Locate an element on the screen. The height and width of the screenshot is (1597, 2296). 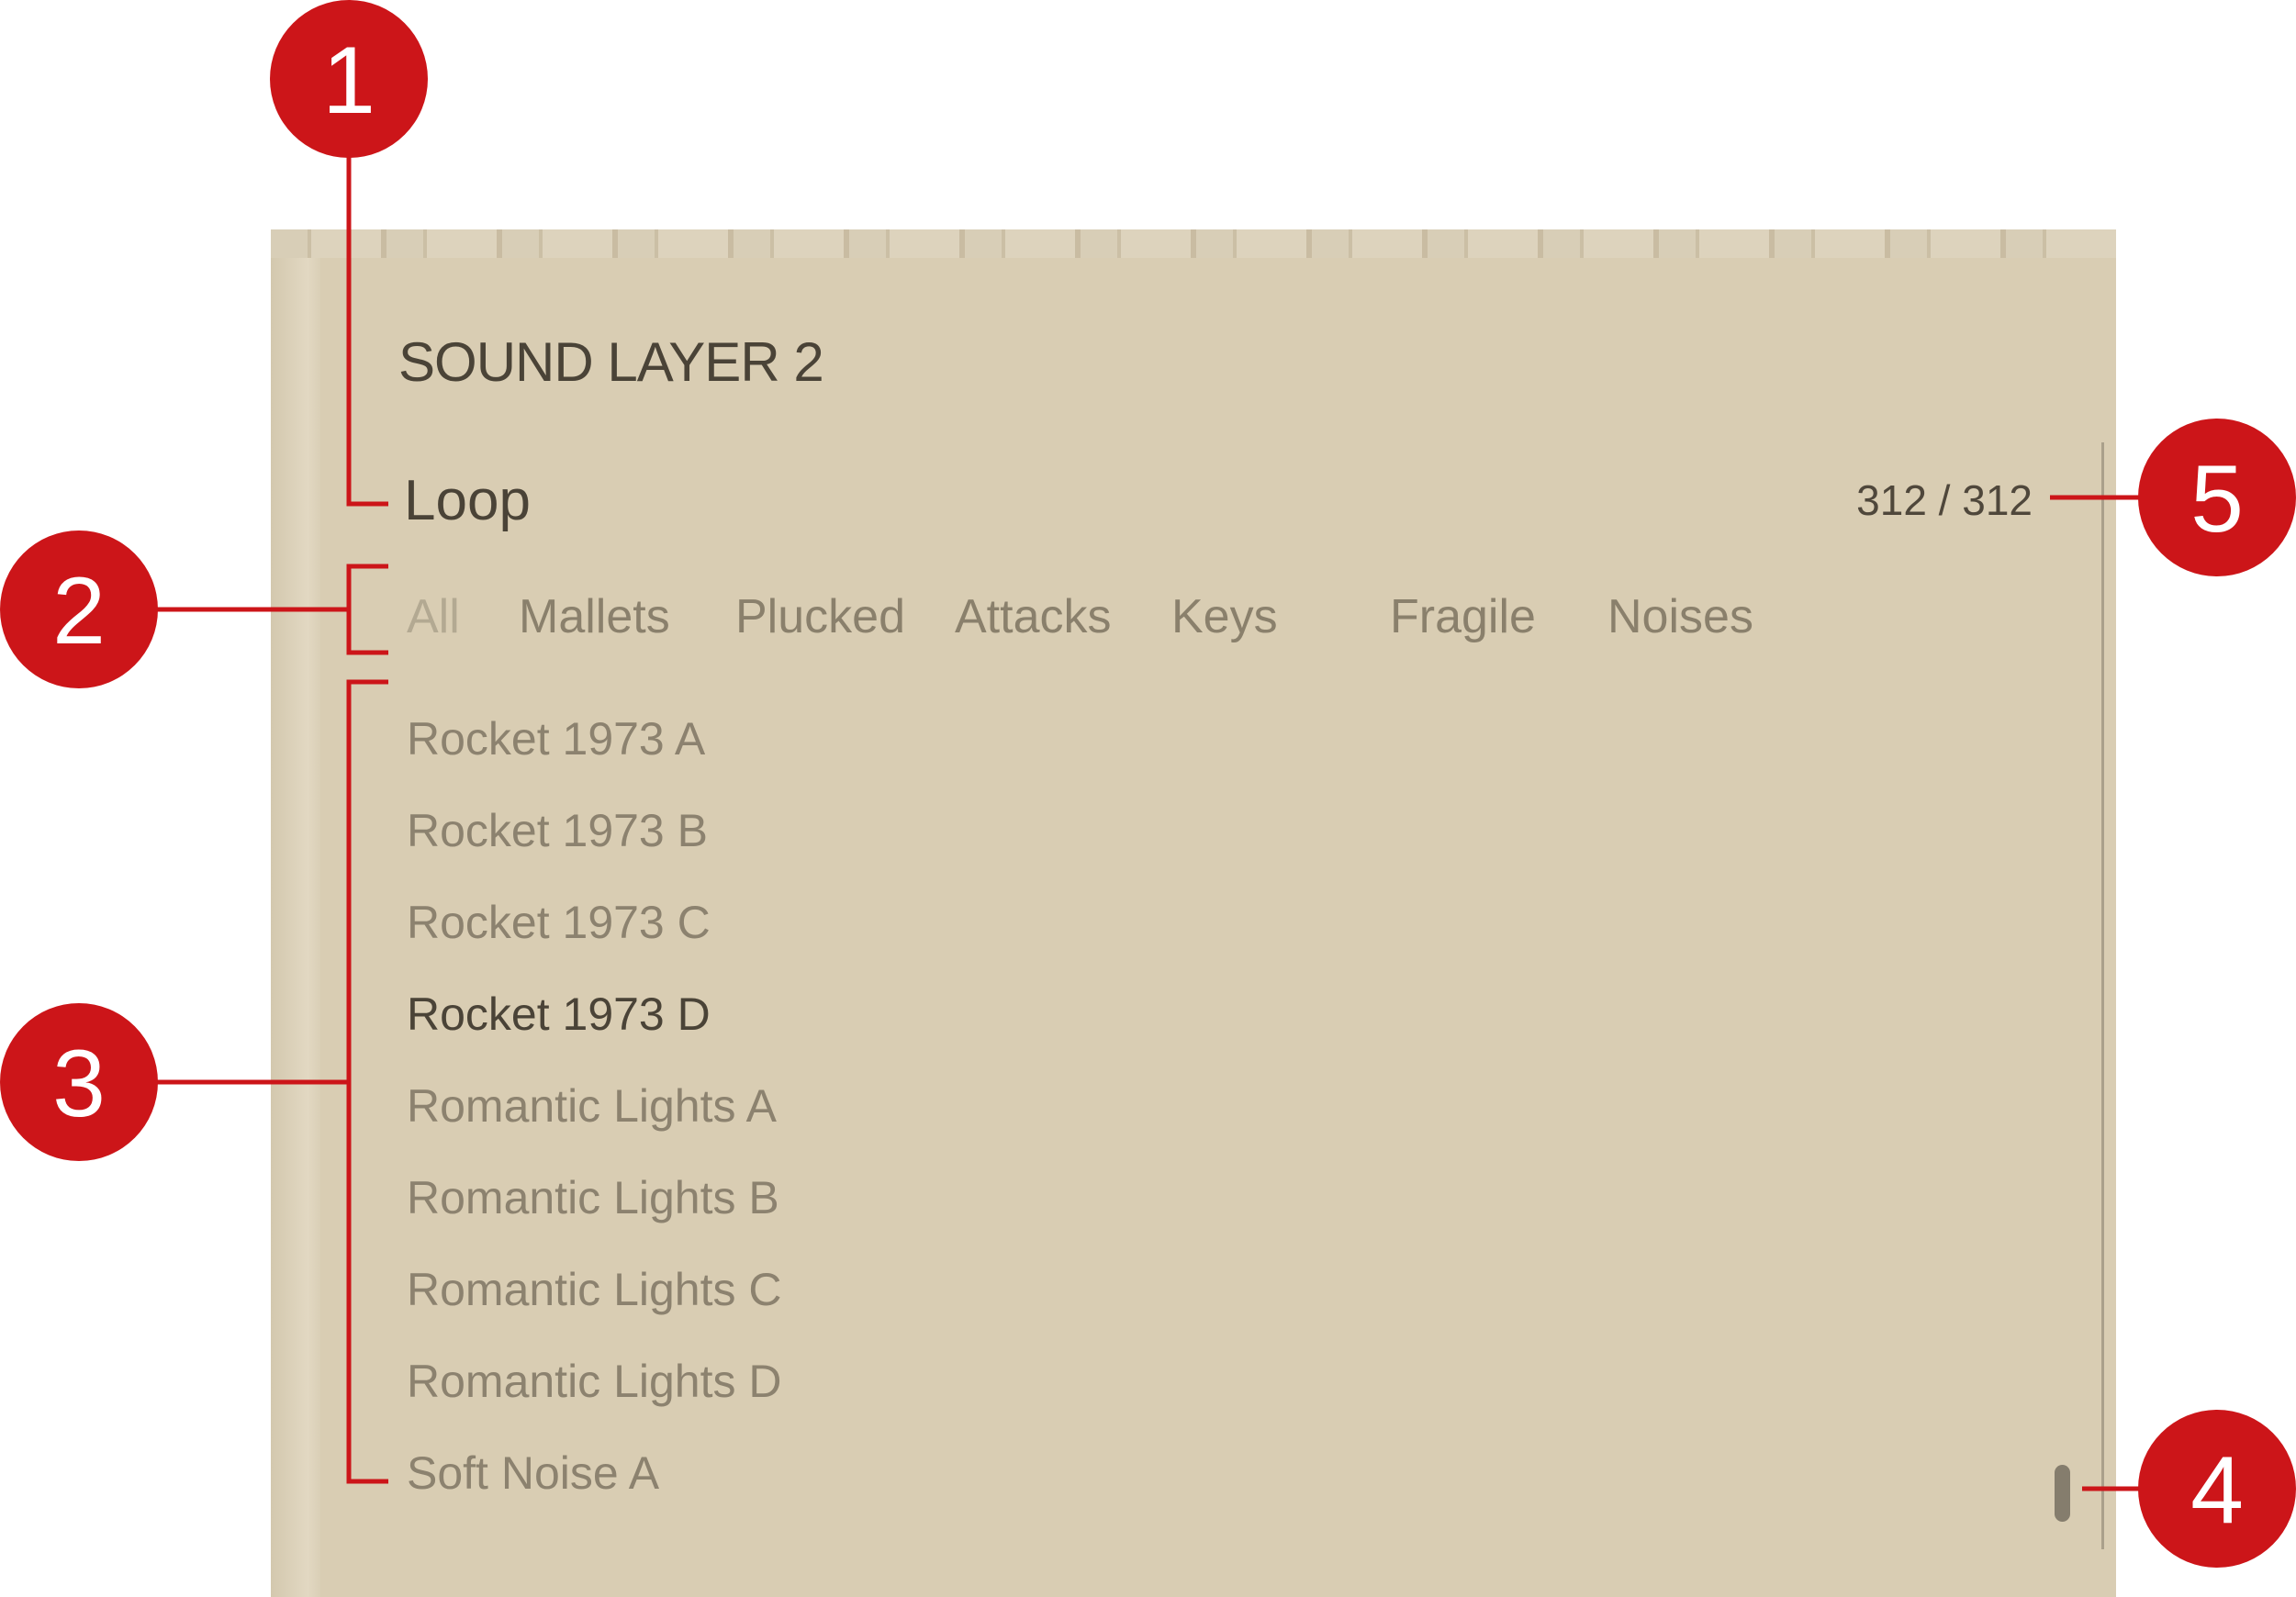
svg-text: 4 is located at coordinates (2217, 1491).